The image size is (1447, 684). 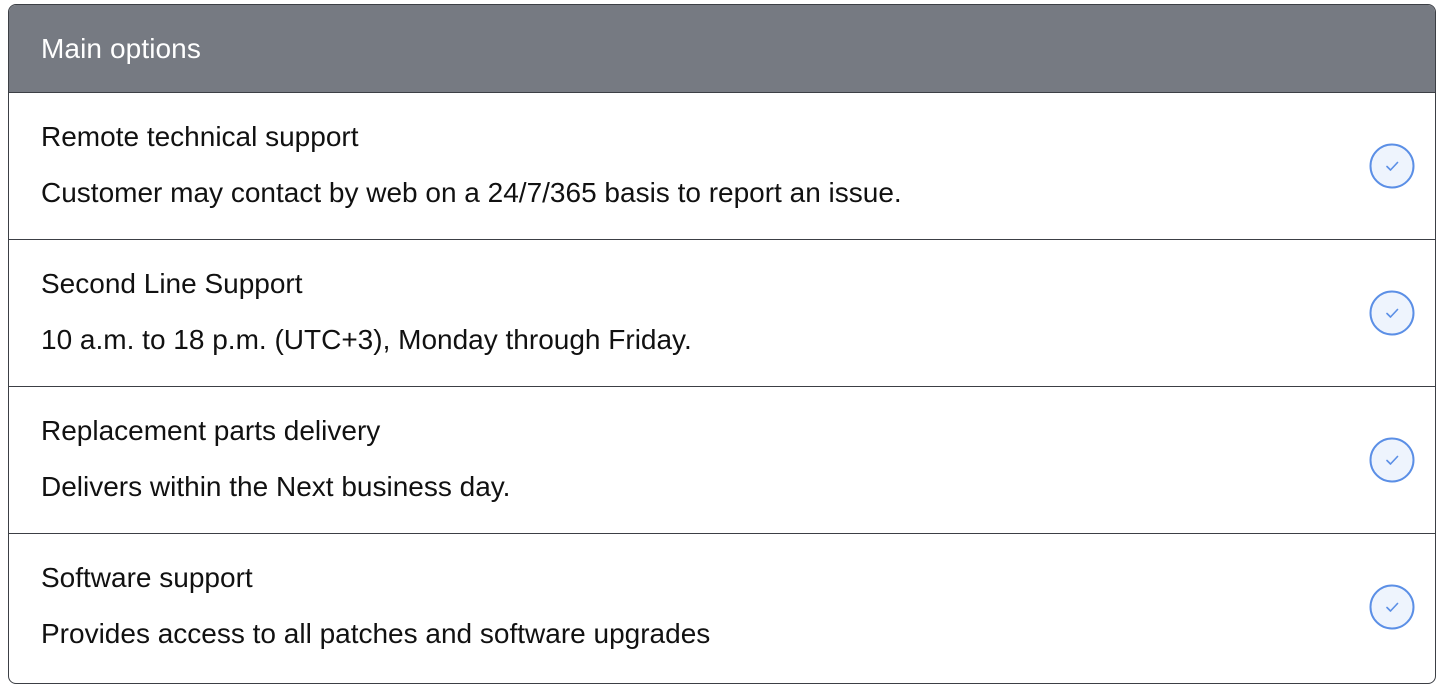 What do you see at coordinates (121, 48) in the screenshot?
I see `panel-title: Main options` at bounding box center [121, 48].